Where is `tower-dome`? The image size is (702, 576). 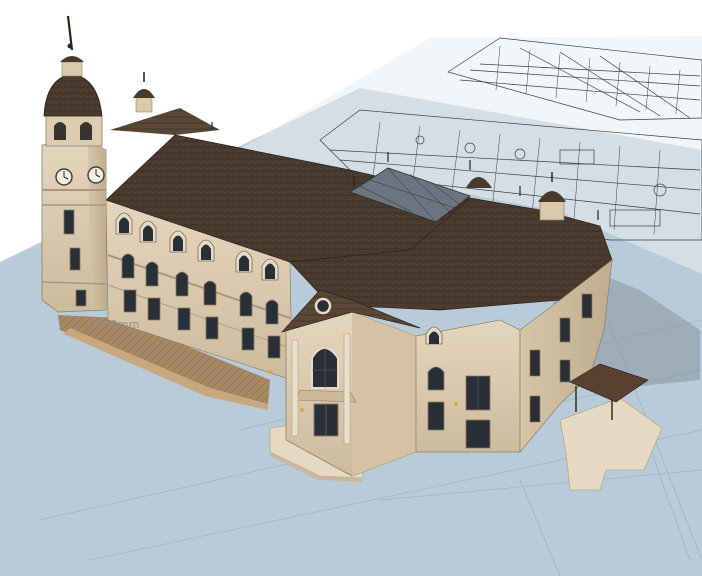 tower-dome is located at coordinates (73, 95).